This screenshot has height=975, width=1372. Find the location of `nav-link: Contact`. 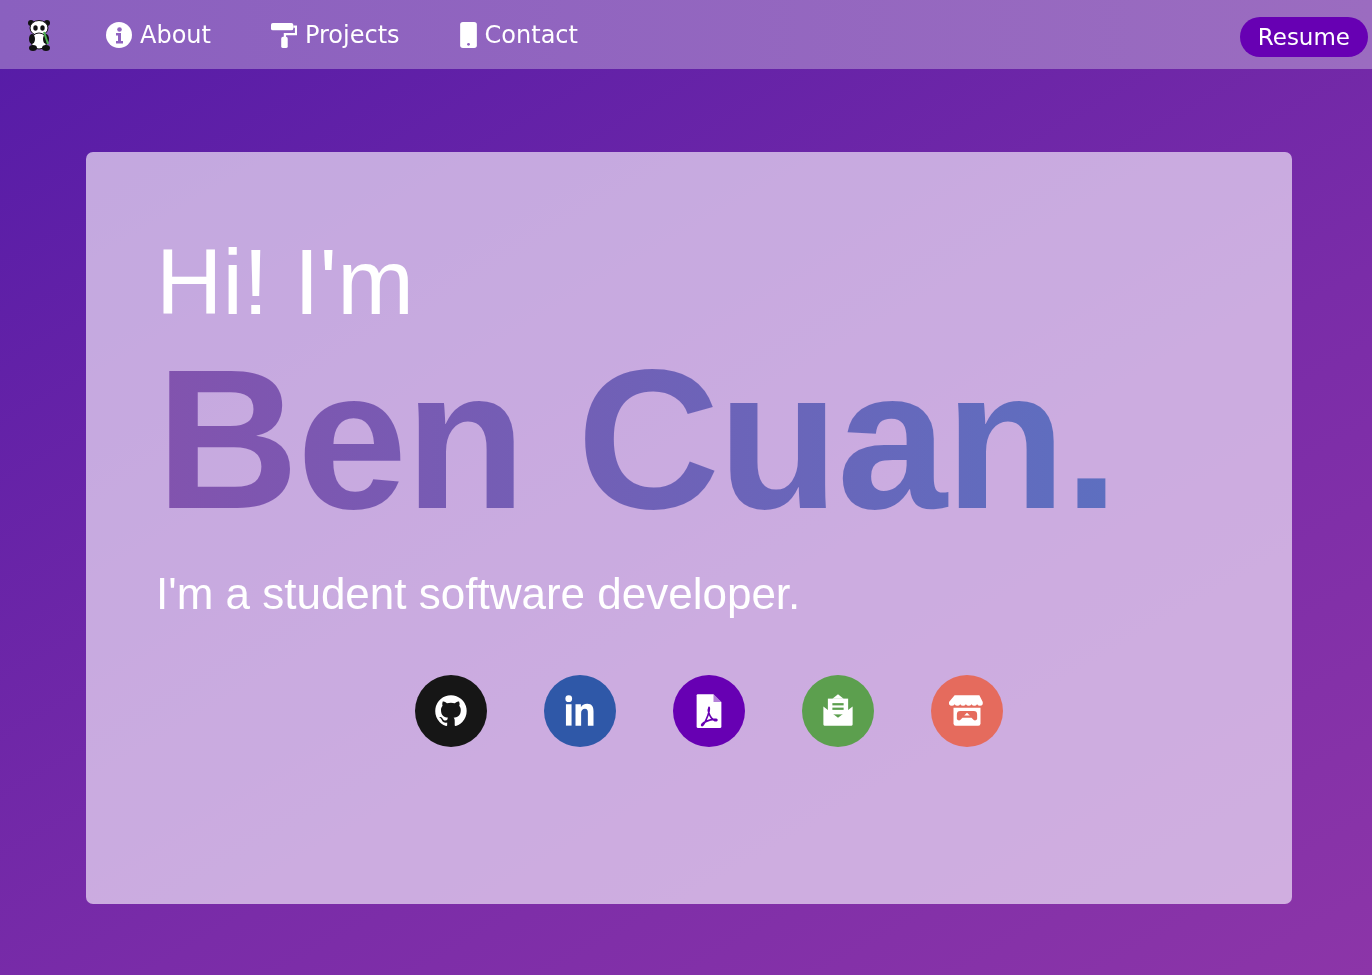

nav-link: Contact is located at coordinates (518, 34).